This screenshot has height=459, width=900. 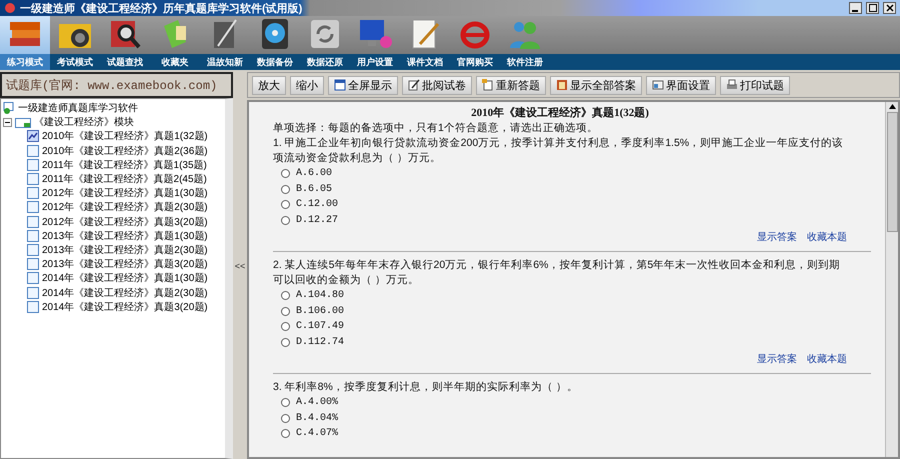 I want to click on question-text: 2. 某人连续5年每年年末存入银行20万元，银行年利率6%，按年复利计算，第5年年末一次性收回本金和利息，则到期可以回收的金额为（ ）万元。, so click(x=557, y=273).